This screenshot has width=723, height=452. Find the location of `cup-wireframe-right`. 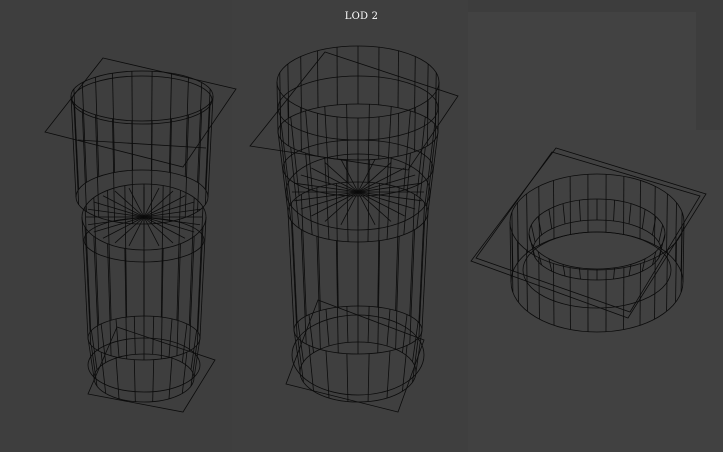

cup-wireframe-right is located at coordinates (588, 240).